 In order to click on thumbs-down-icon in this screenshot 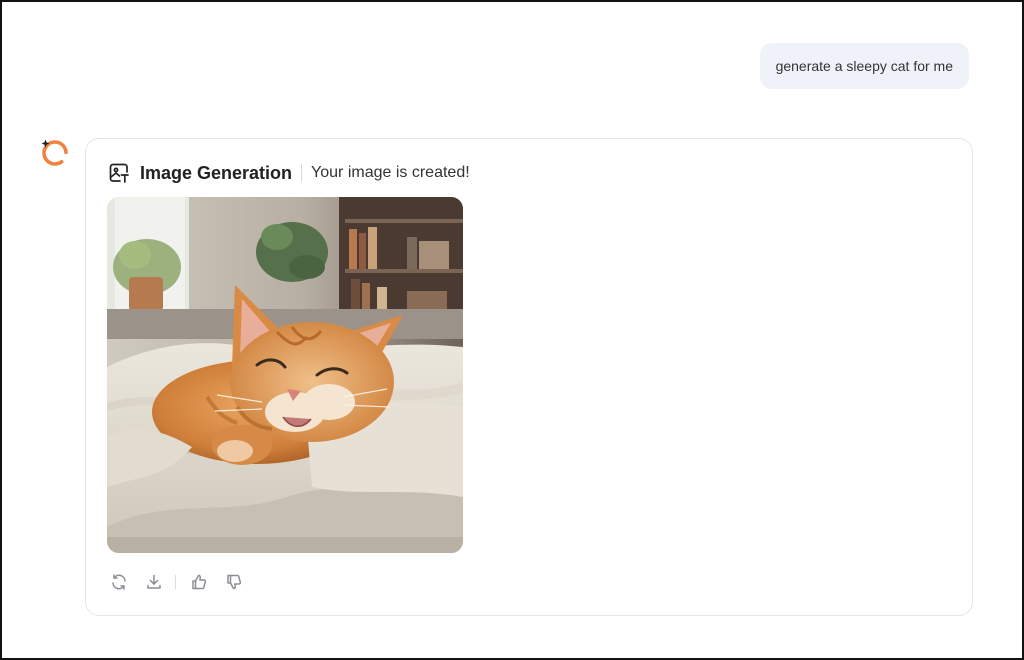, I will do `click(234, 582)`.